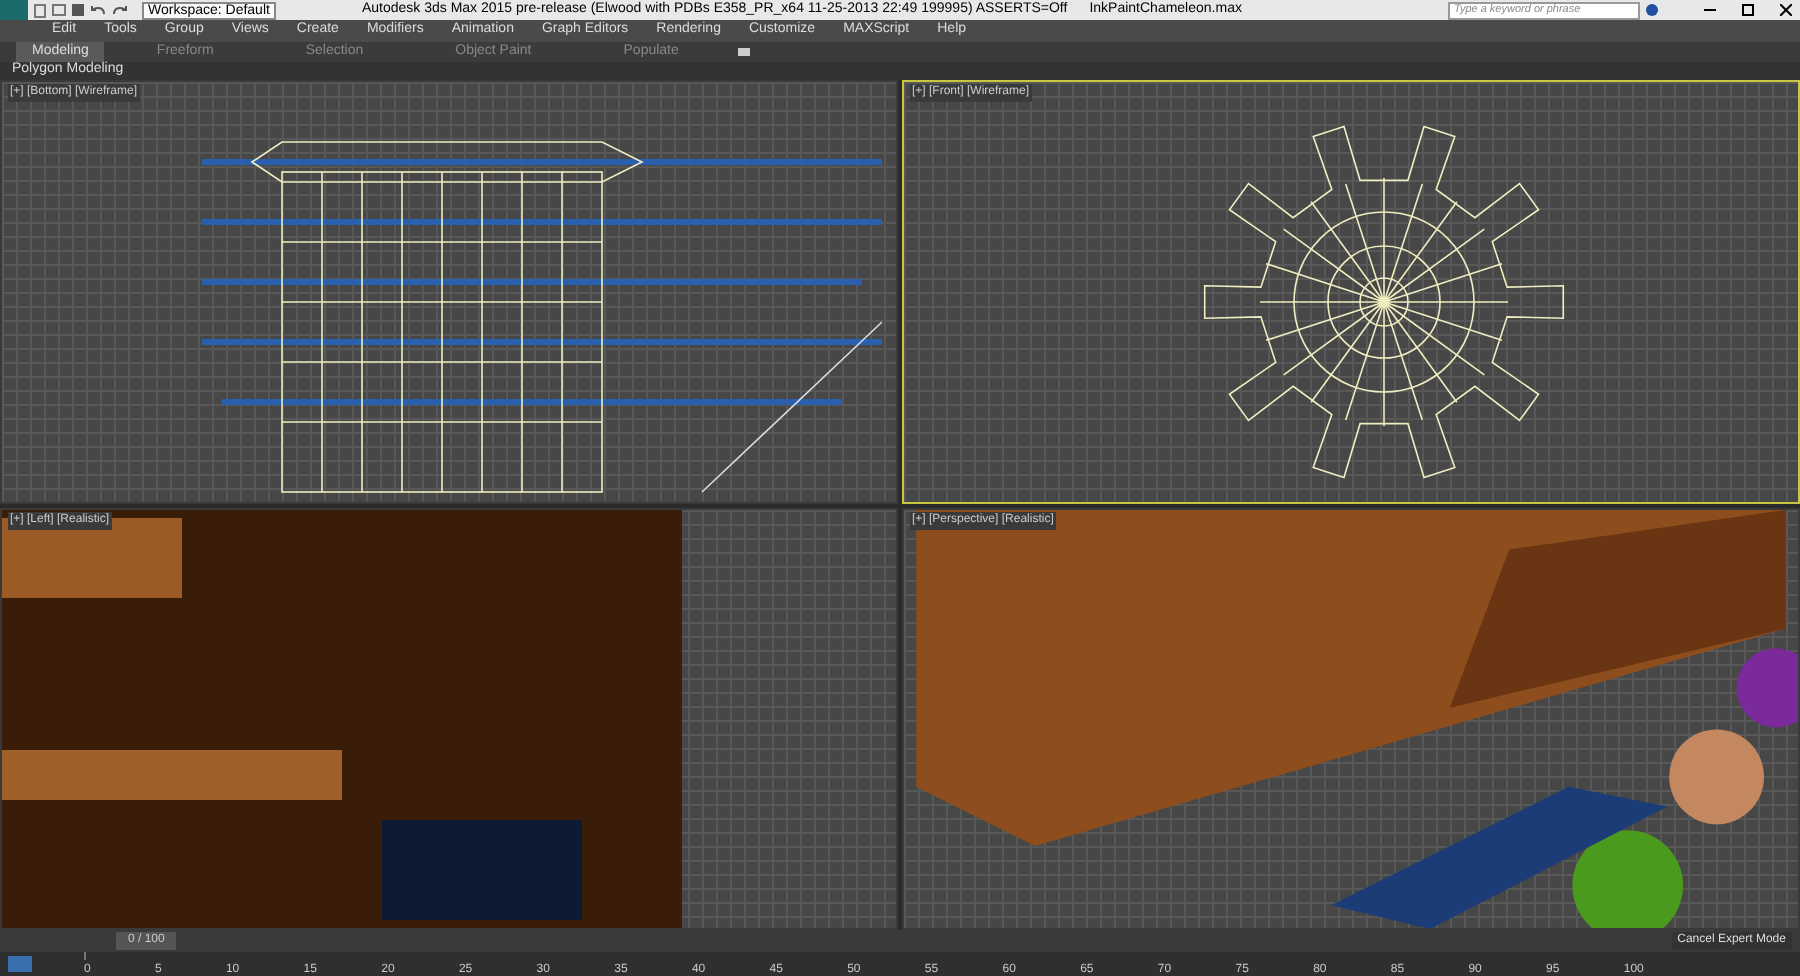  What do you see at coordinates (120, 10) in the screenshot?
I see `redo-icon` at bounding box center [120, 10].